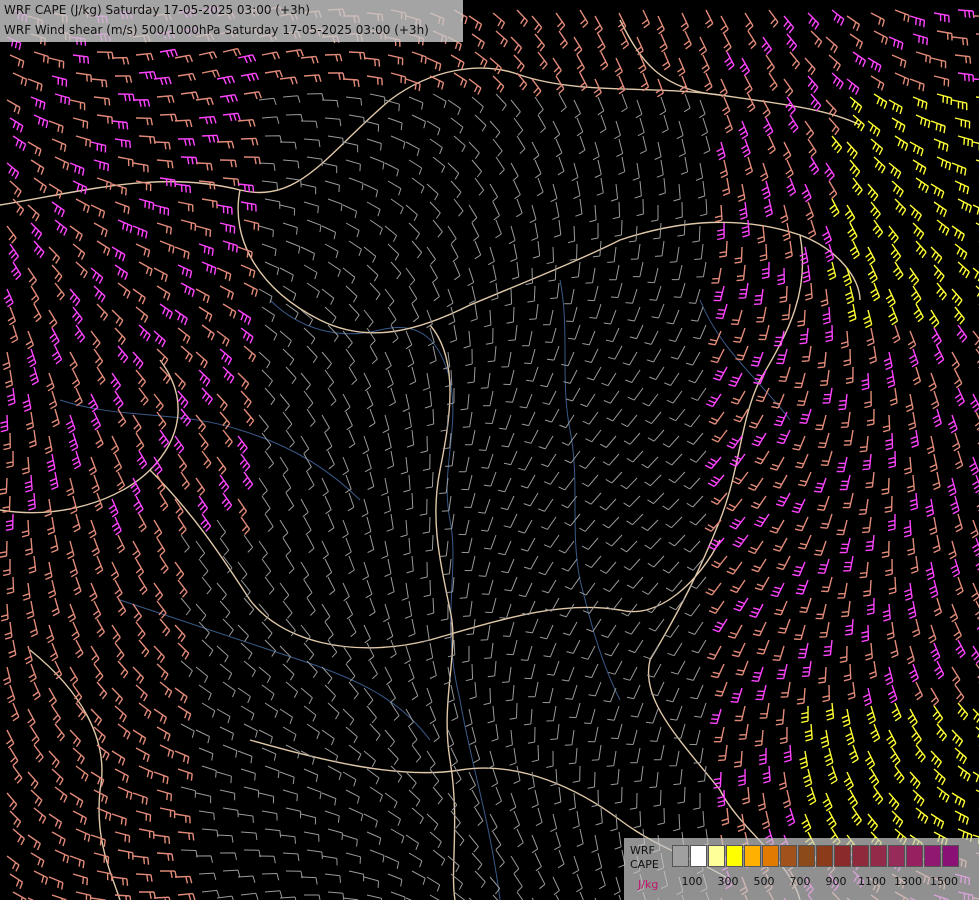  What do you see at coordinates (752, 856) in the screenshot?
I see `legend-swatch` at bounding box center [752, 856].